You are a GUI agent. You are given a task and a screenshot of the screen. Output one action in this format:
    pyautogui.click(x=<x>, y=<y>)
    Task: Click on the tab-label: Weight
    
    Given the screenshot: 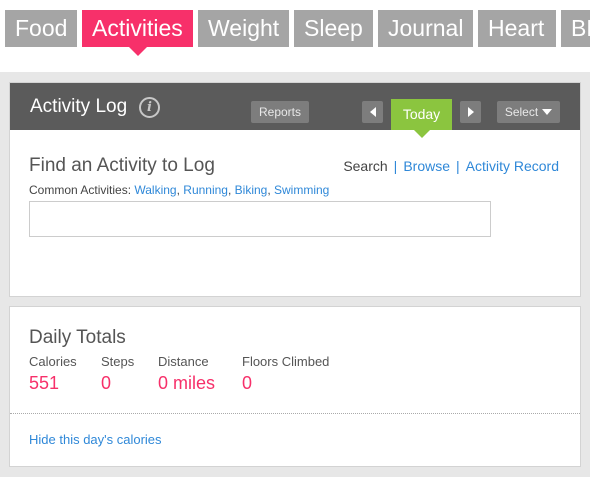 What is the action you would take?
    pyautogui.click(x=244, y=28)
    